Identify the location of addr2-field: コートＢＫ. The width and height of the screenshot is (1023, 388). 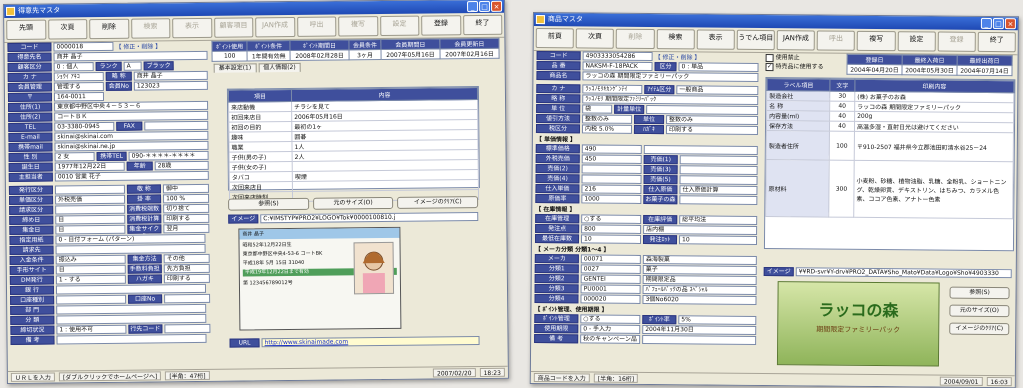
(131, 116).